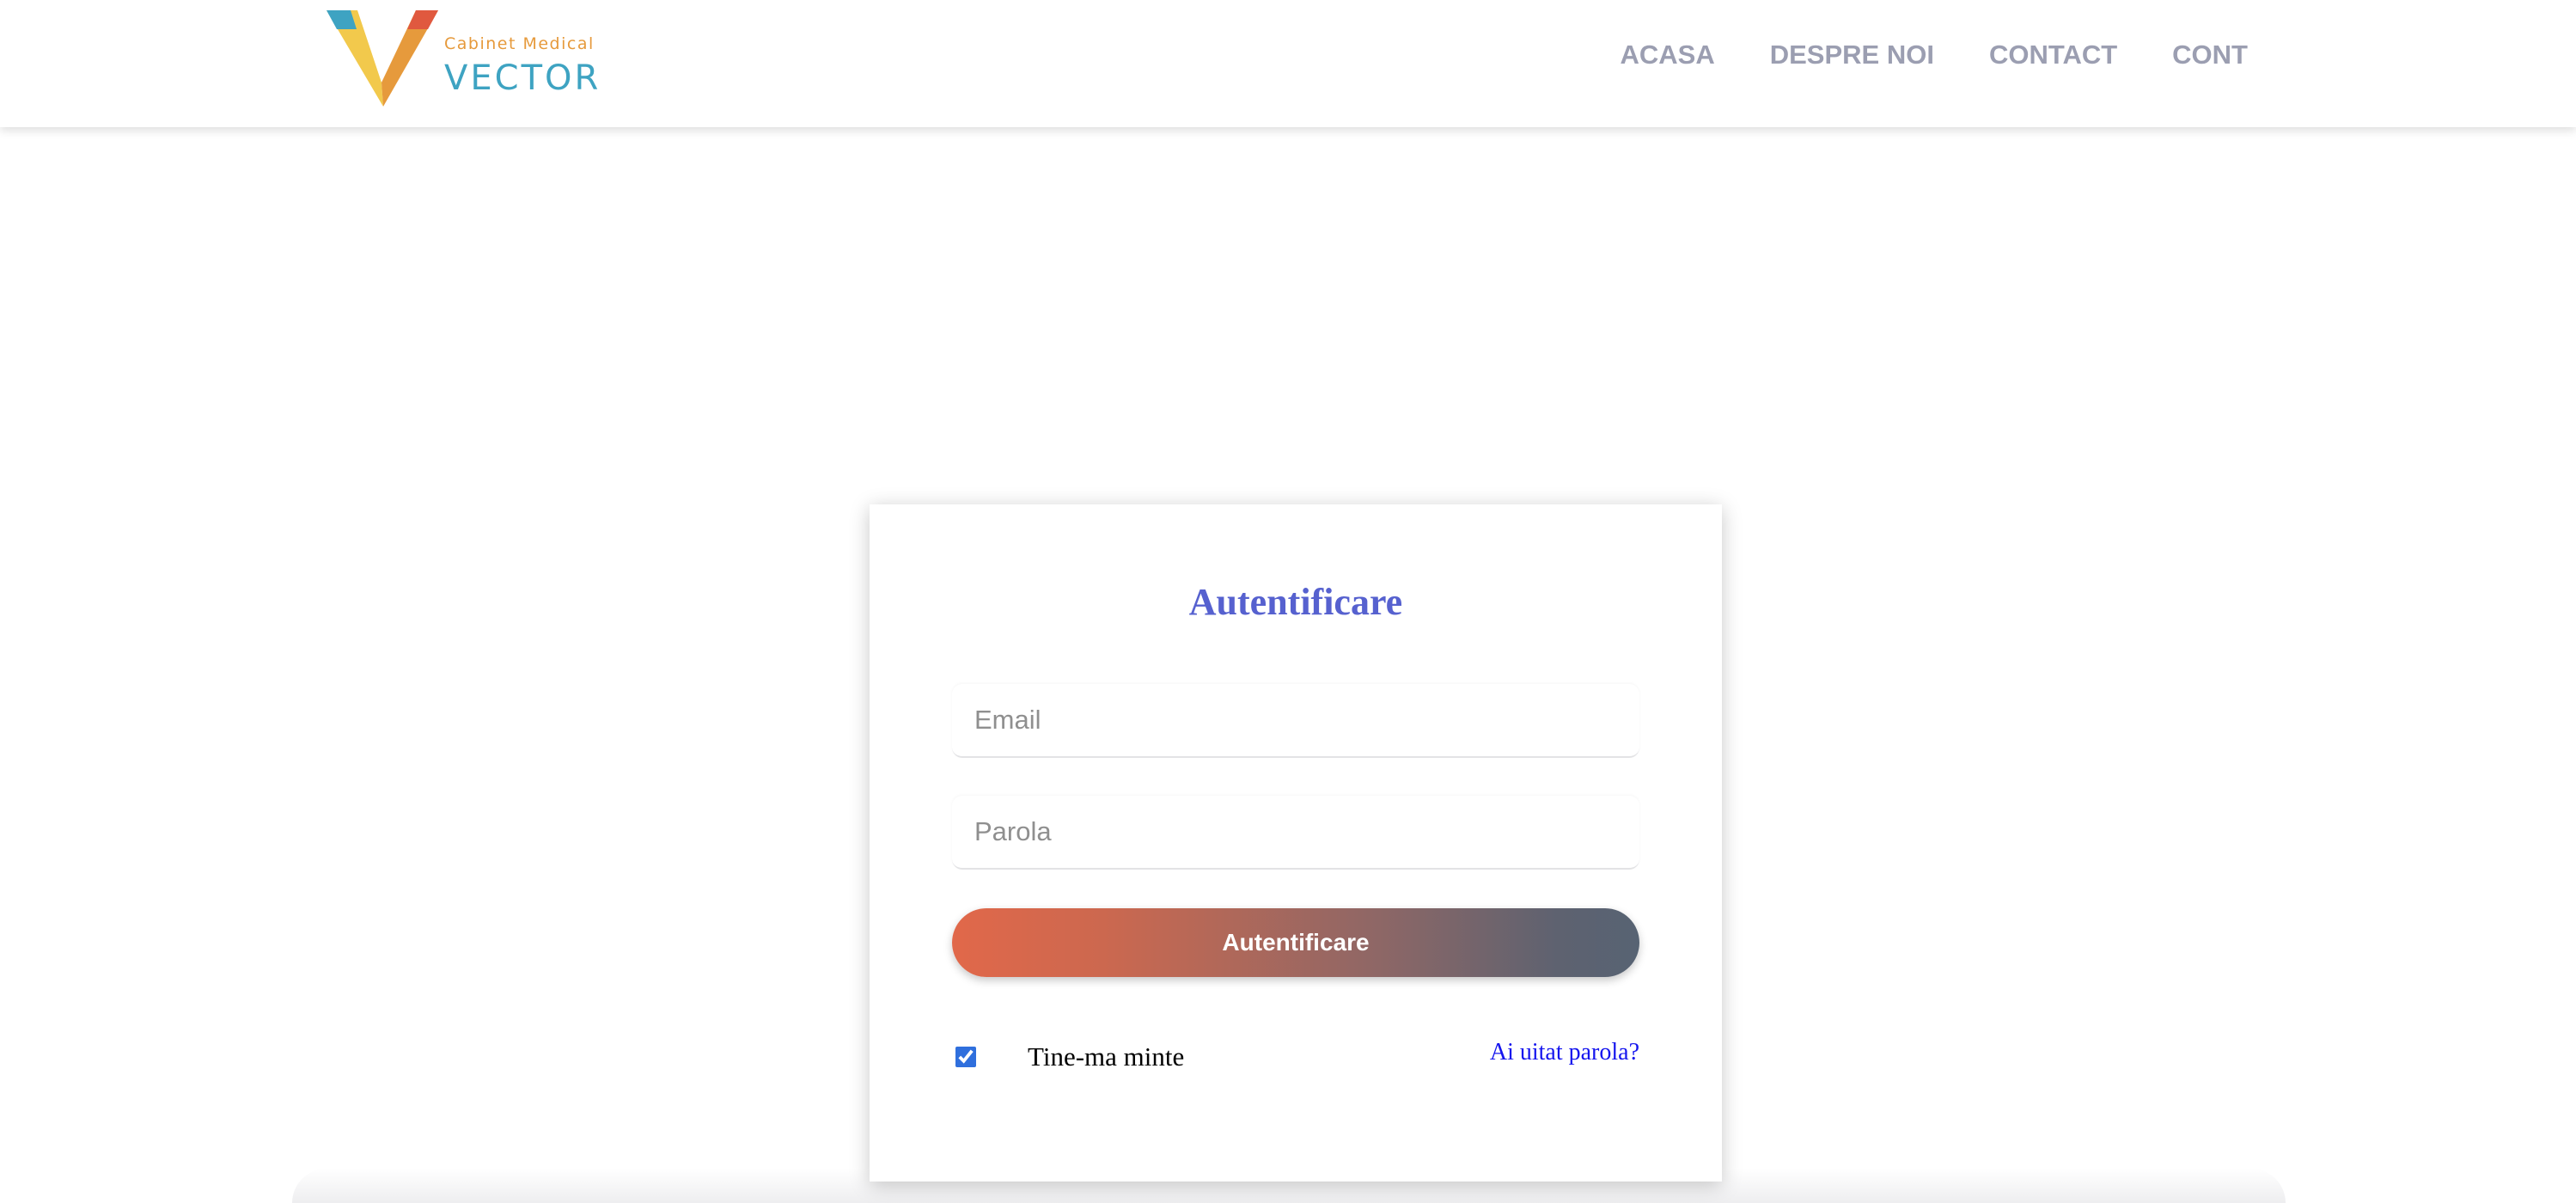  I want to click on v-logo-icon, so click(382, 58).